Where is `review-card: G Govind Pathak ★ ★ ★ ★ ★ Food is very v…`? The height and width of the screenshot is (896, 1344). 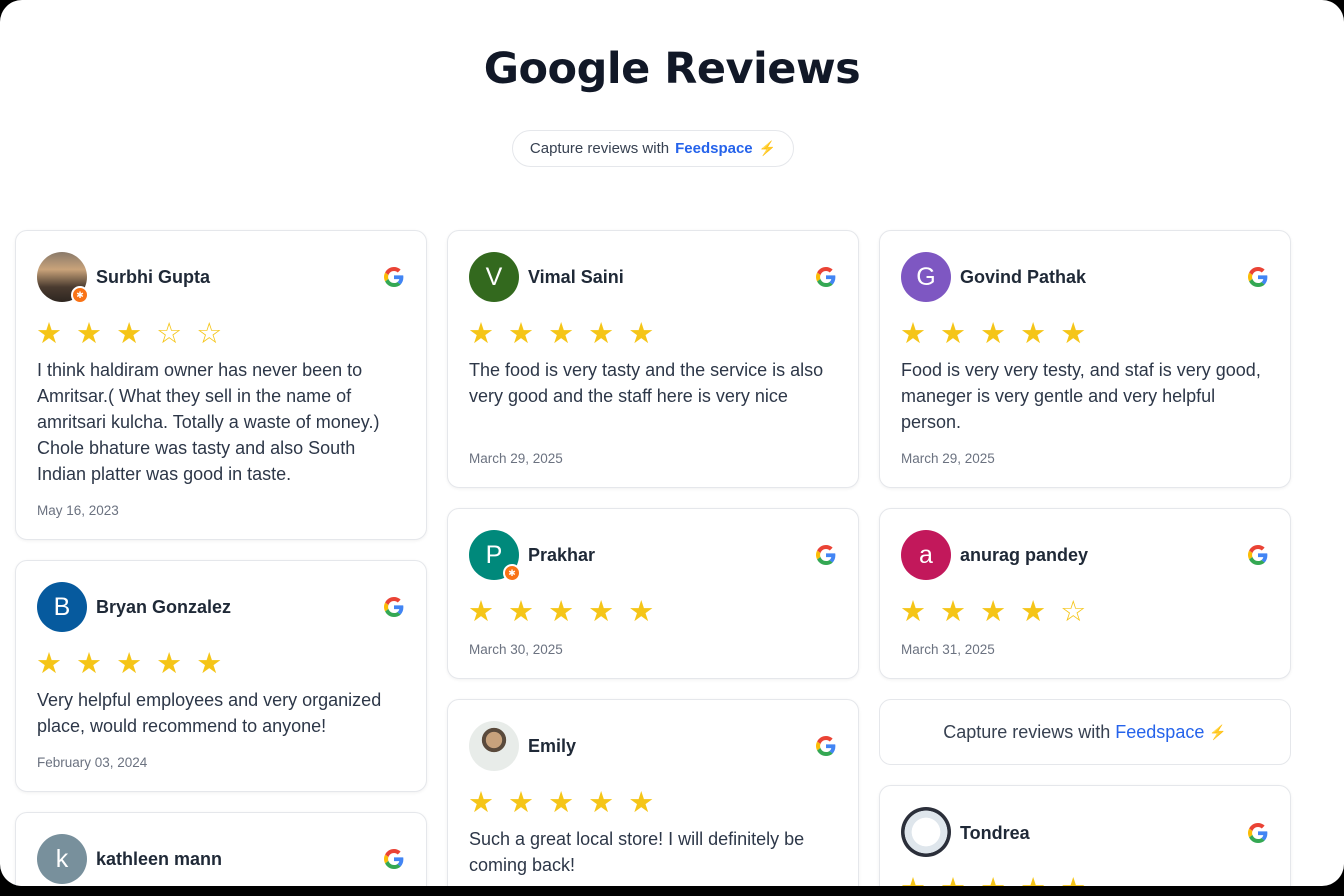 review-card: G Govind Pathak ★ ★ ★ ★ ★ Food is very v… is located at coordinates (1085, 359).